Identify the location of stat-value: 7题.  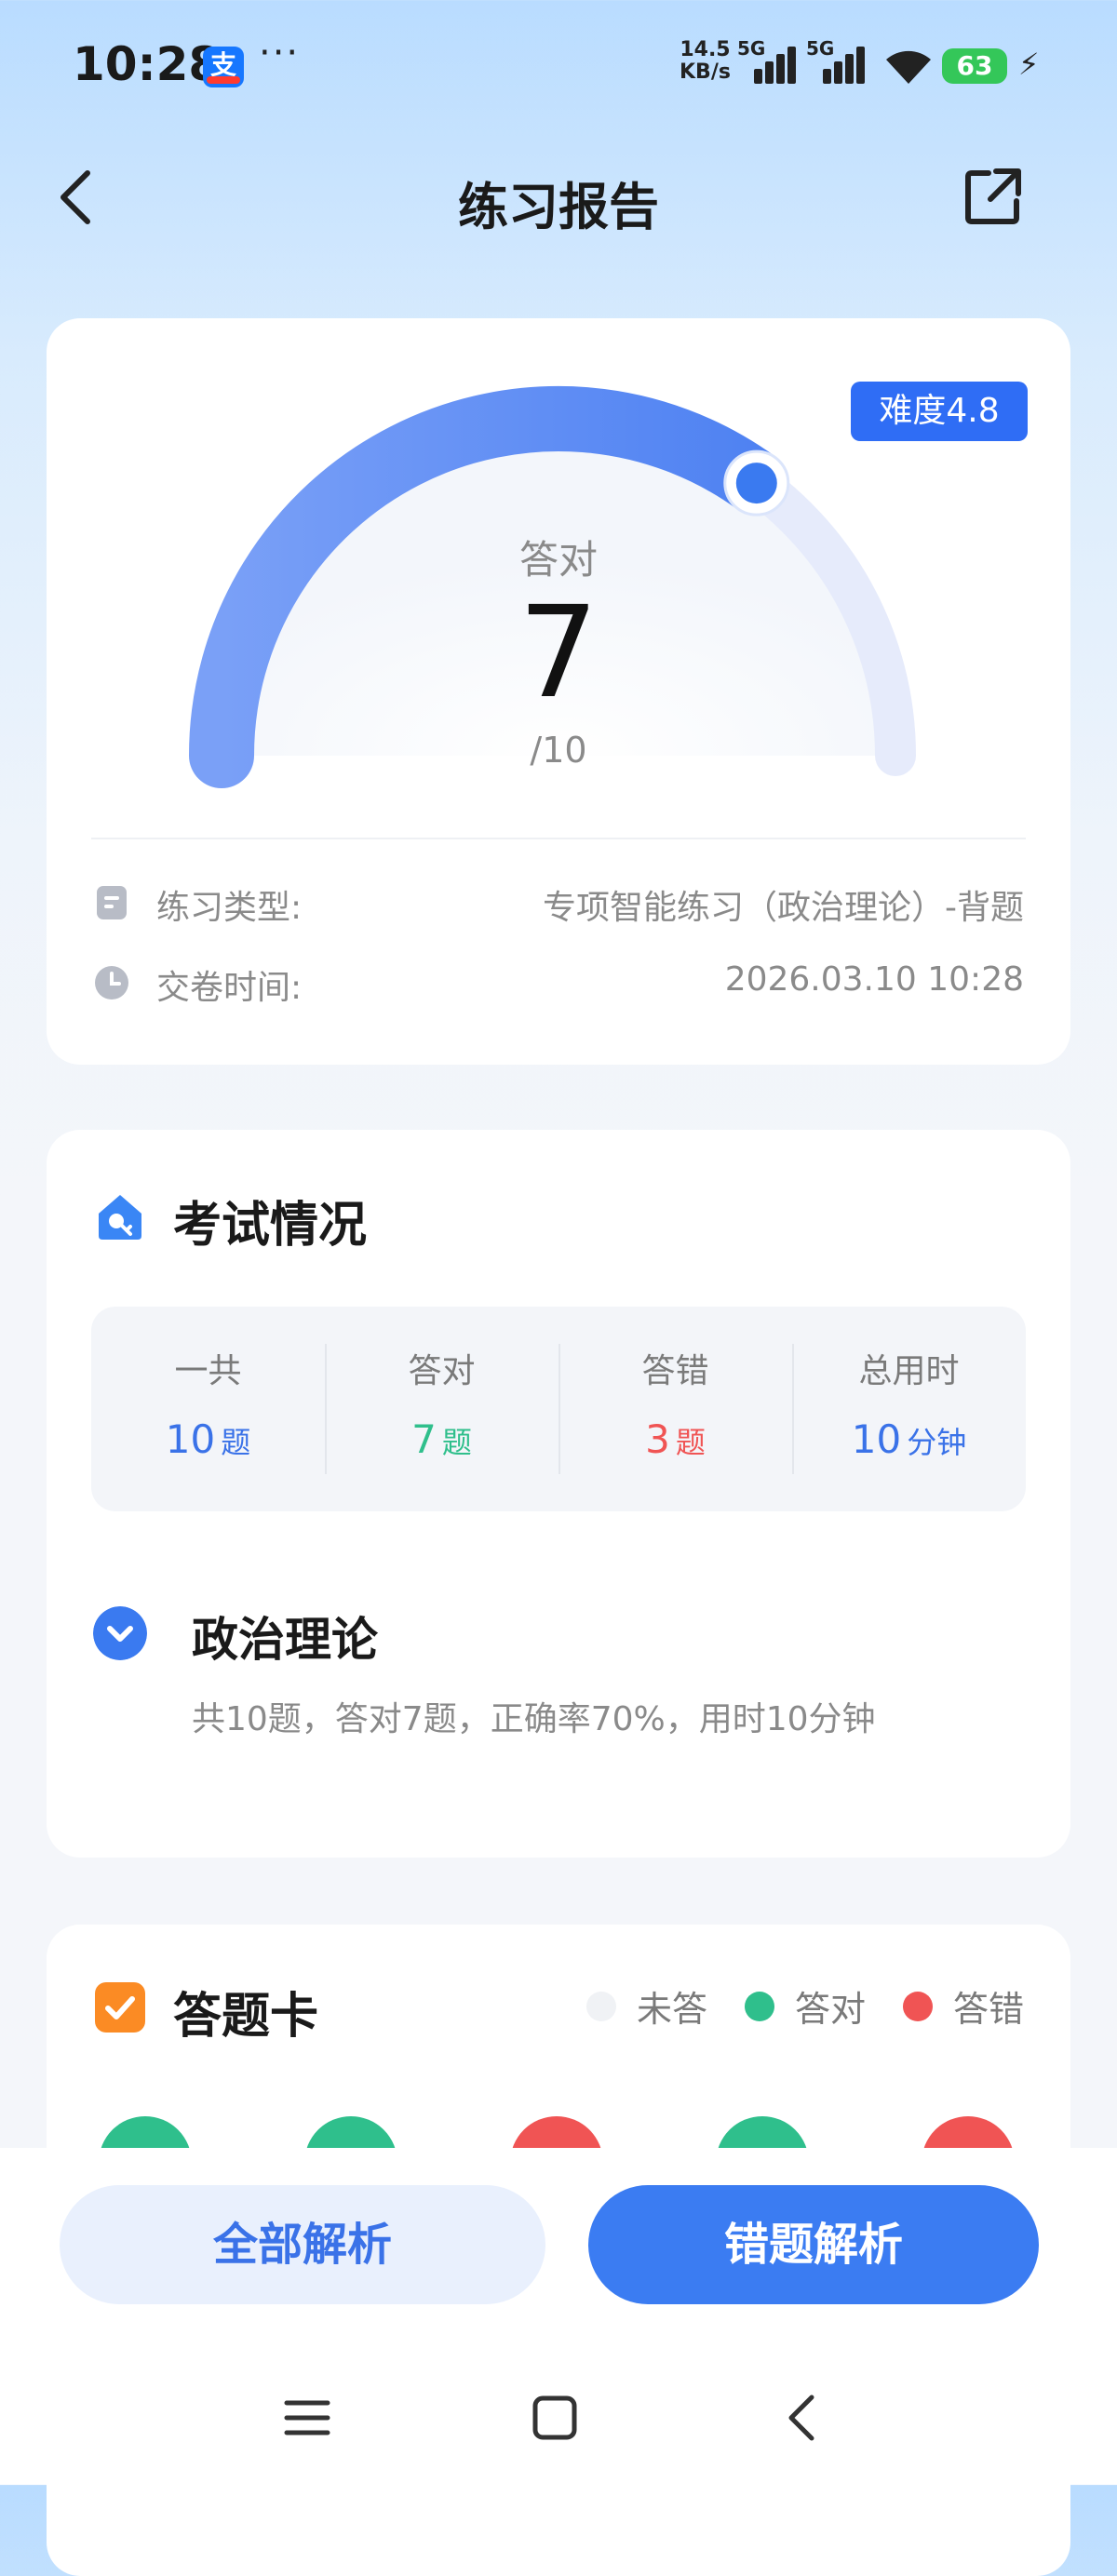
(441, 1439).